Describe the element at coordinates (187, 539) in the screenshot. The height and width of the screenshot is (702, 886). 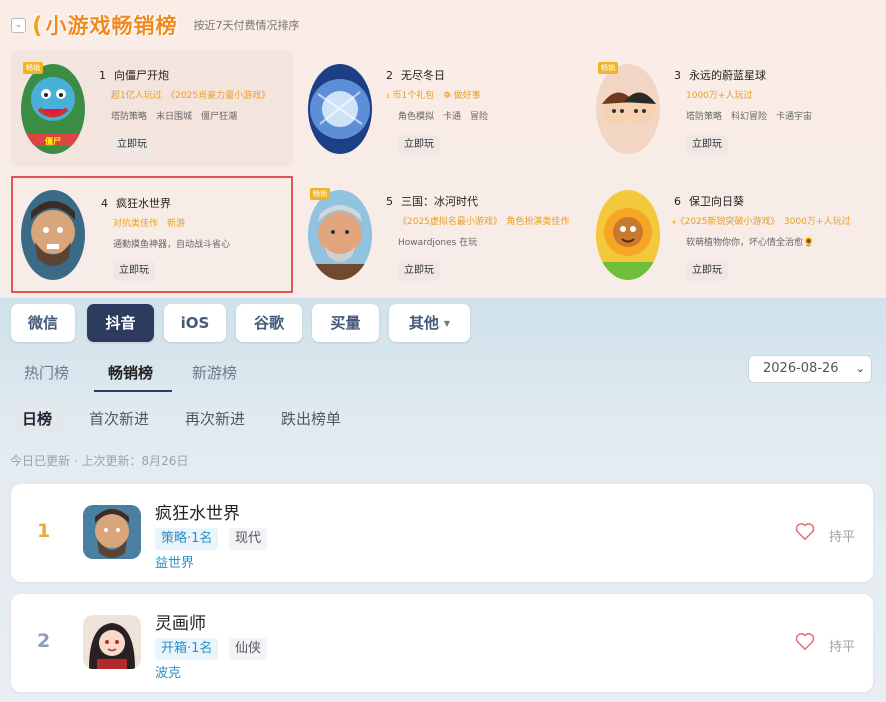
I see `rank-category-tag: 策略·1名` at that location.